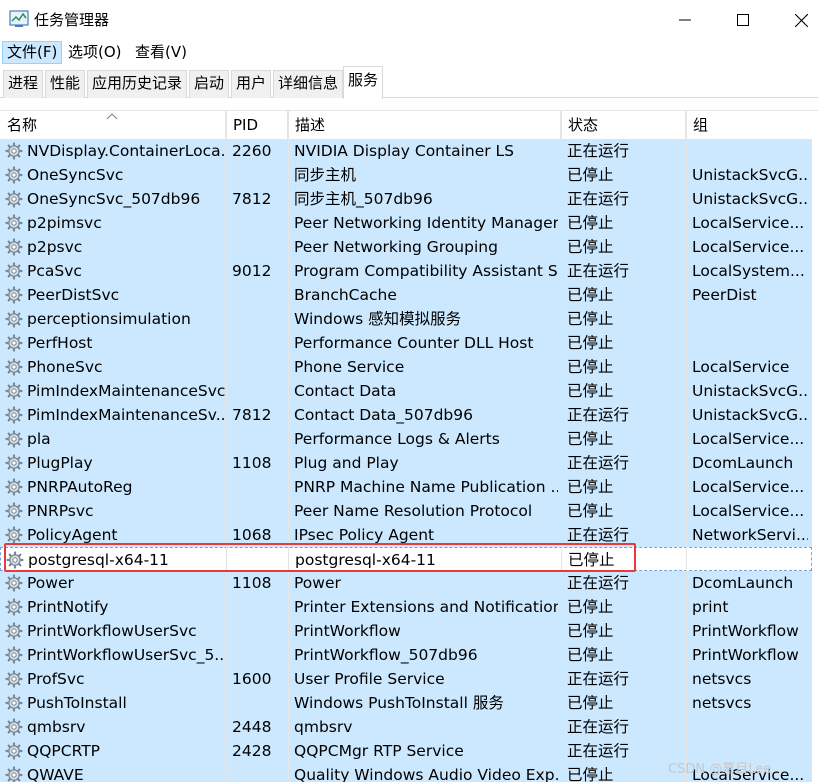 This screenshot has height=782, width=818. I want to click on table-row: PlugPlay 1108 Plug and Play 正在运行 DcomLaunch, so click(406, 463).